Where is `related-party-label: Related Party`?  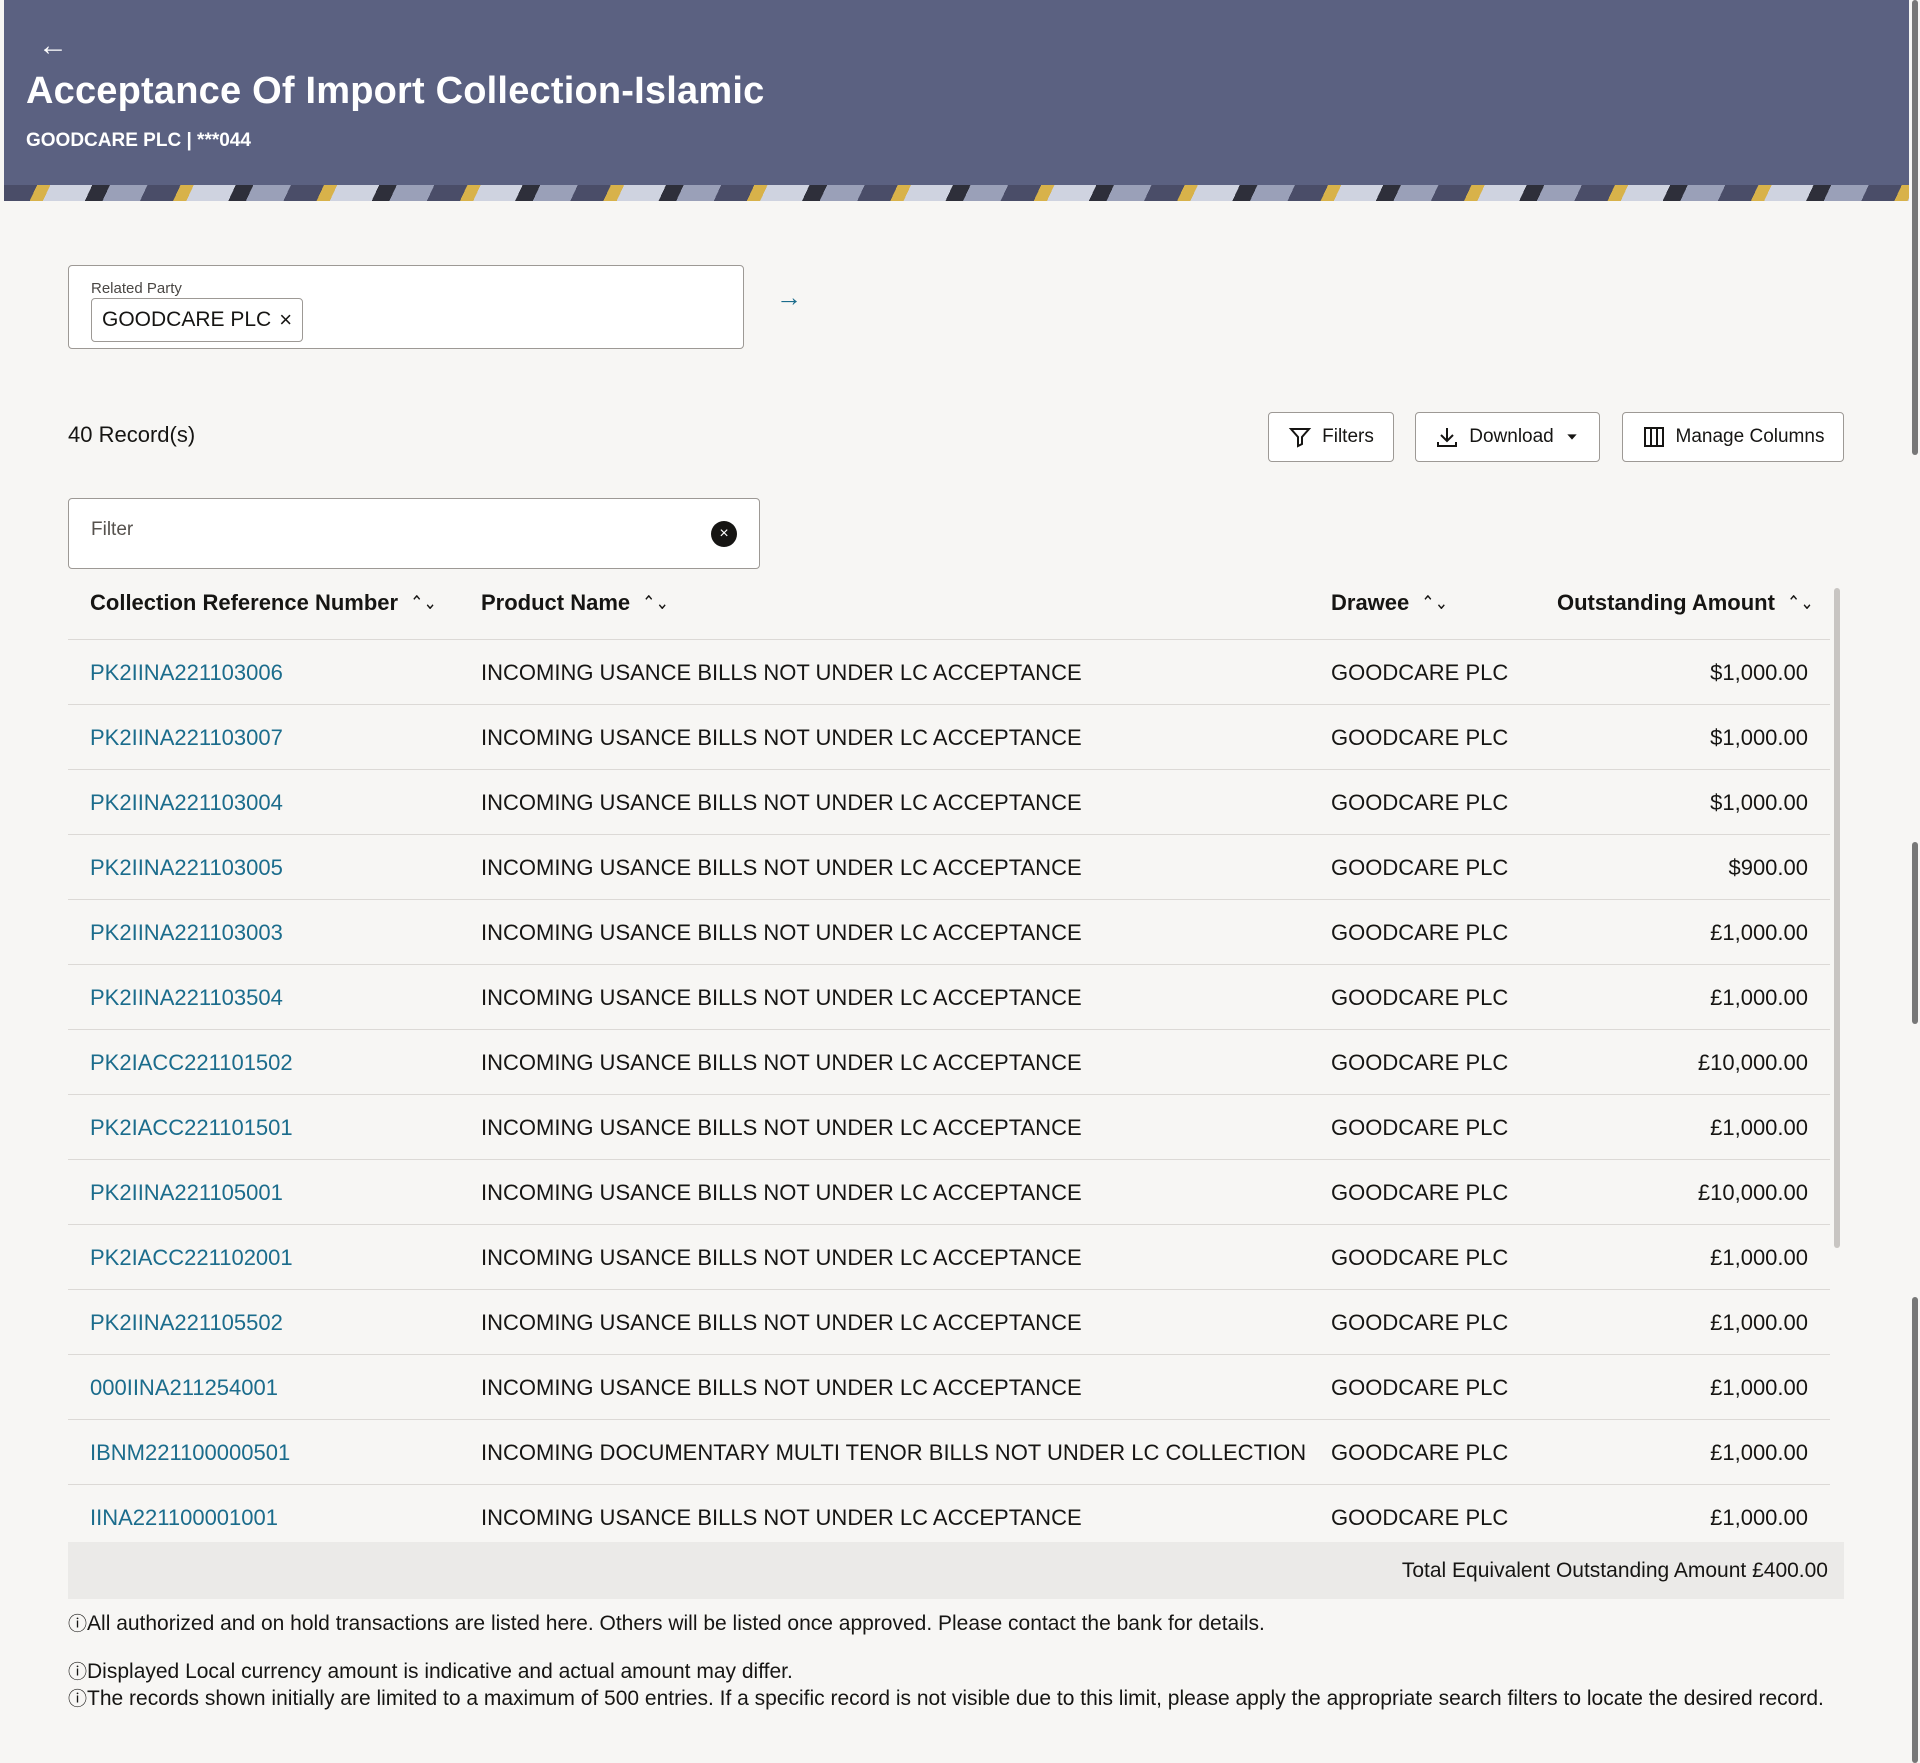
related-party-label: Related Party is located at coordinates (136, 288).